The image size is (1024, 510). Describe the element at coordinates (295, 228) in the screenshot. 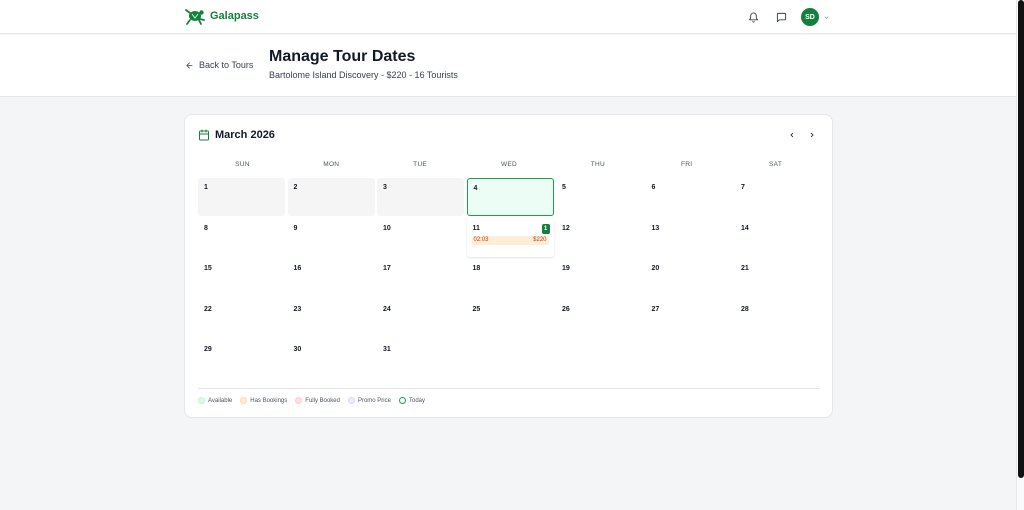

I see `day-number: 9` at that location.